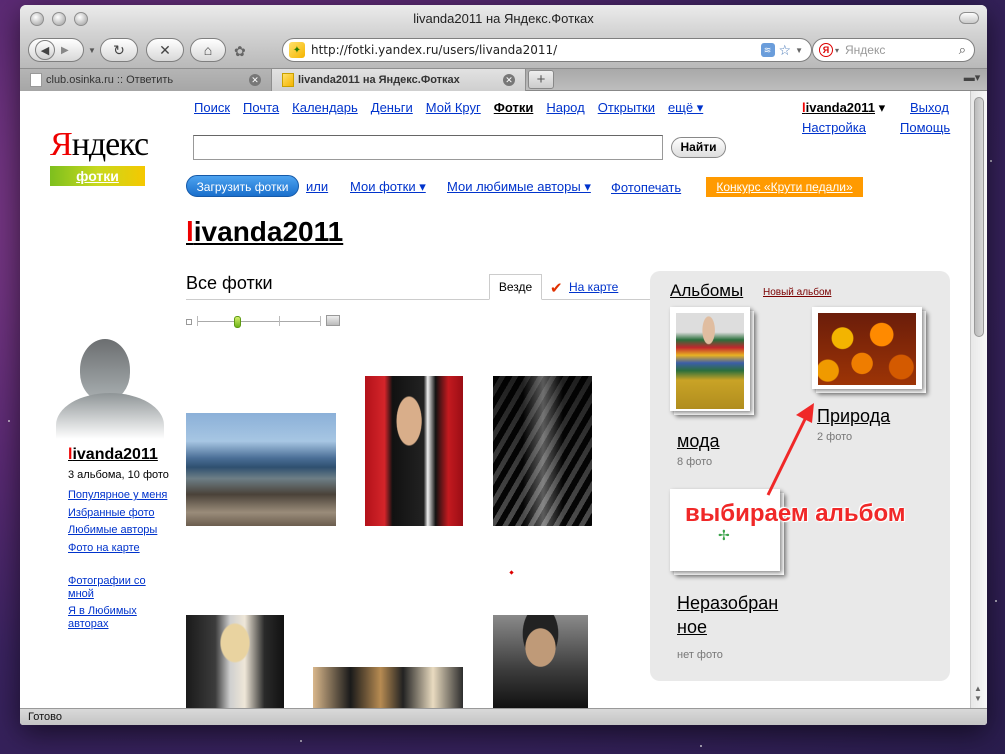 The image size is (1005, 754). What do you see at coordinates (695, 462) in the screenshot?
I see `album-count: 8 фото` at bounding box center [695, 462].